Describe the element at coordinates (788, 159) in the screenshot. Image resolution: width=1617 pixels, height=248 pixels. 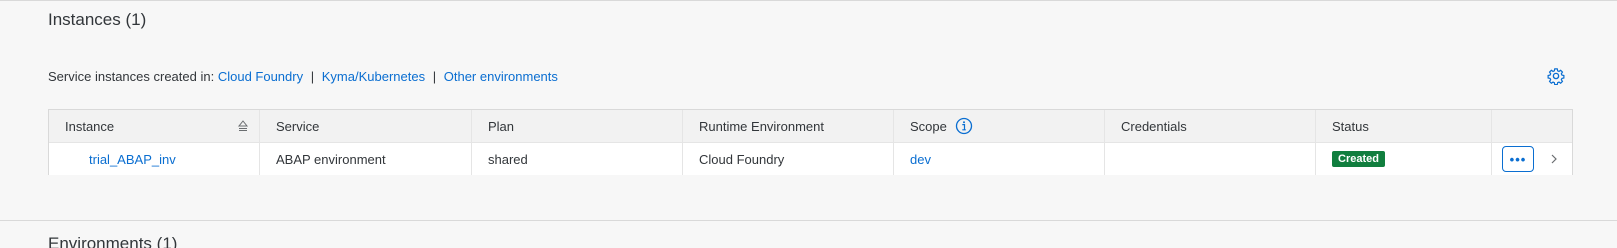
I see `cell-runtime-environment: Cloud Foundry` at that location.